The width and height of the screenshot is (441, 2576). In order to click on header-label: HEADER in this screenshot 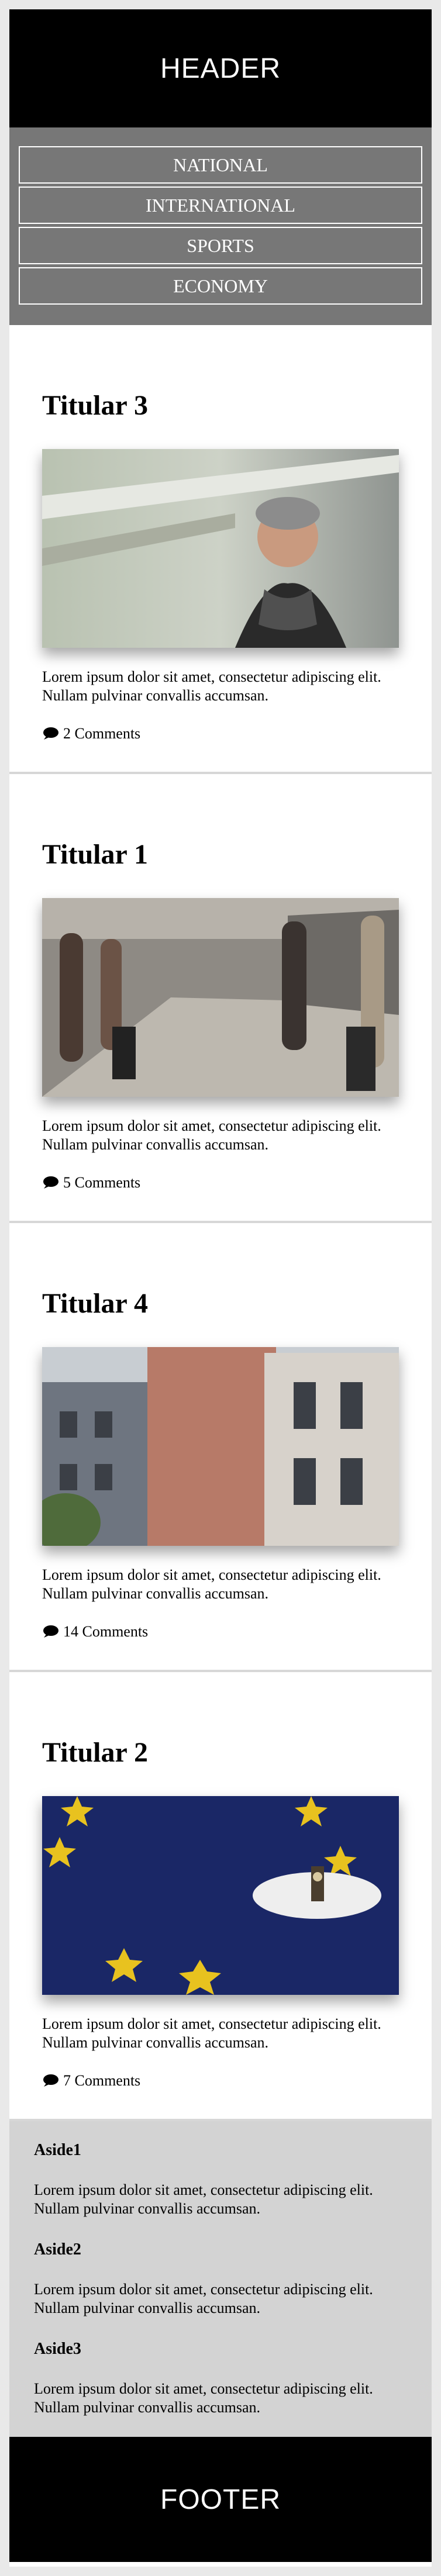, I will do `click(220, 68)`.